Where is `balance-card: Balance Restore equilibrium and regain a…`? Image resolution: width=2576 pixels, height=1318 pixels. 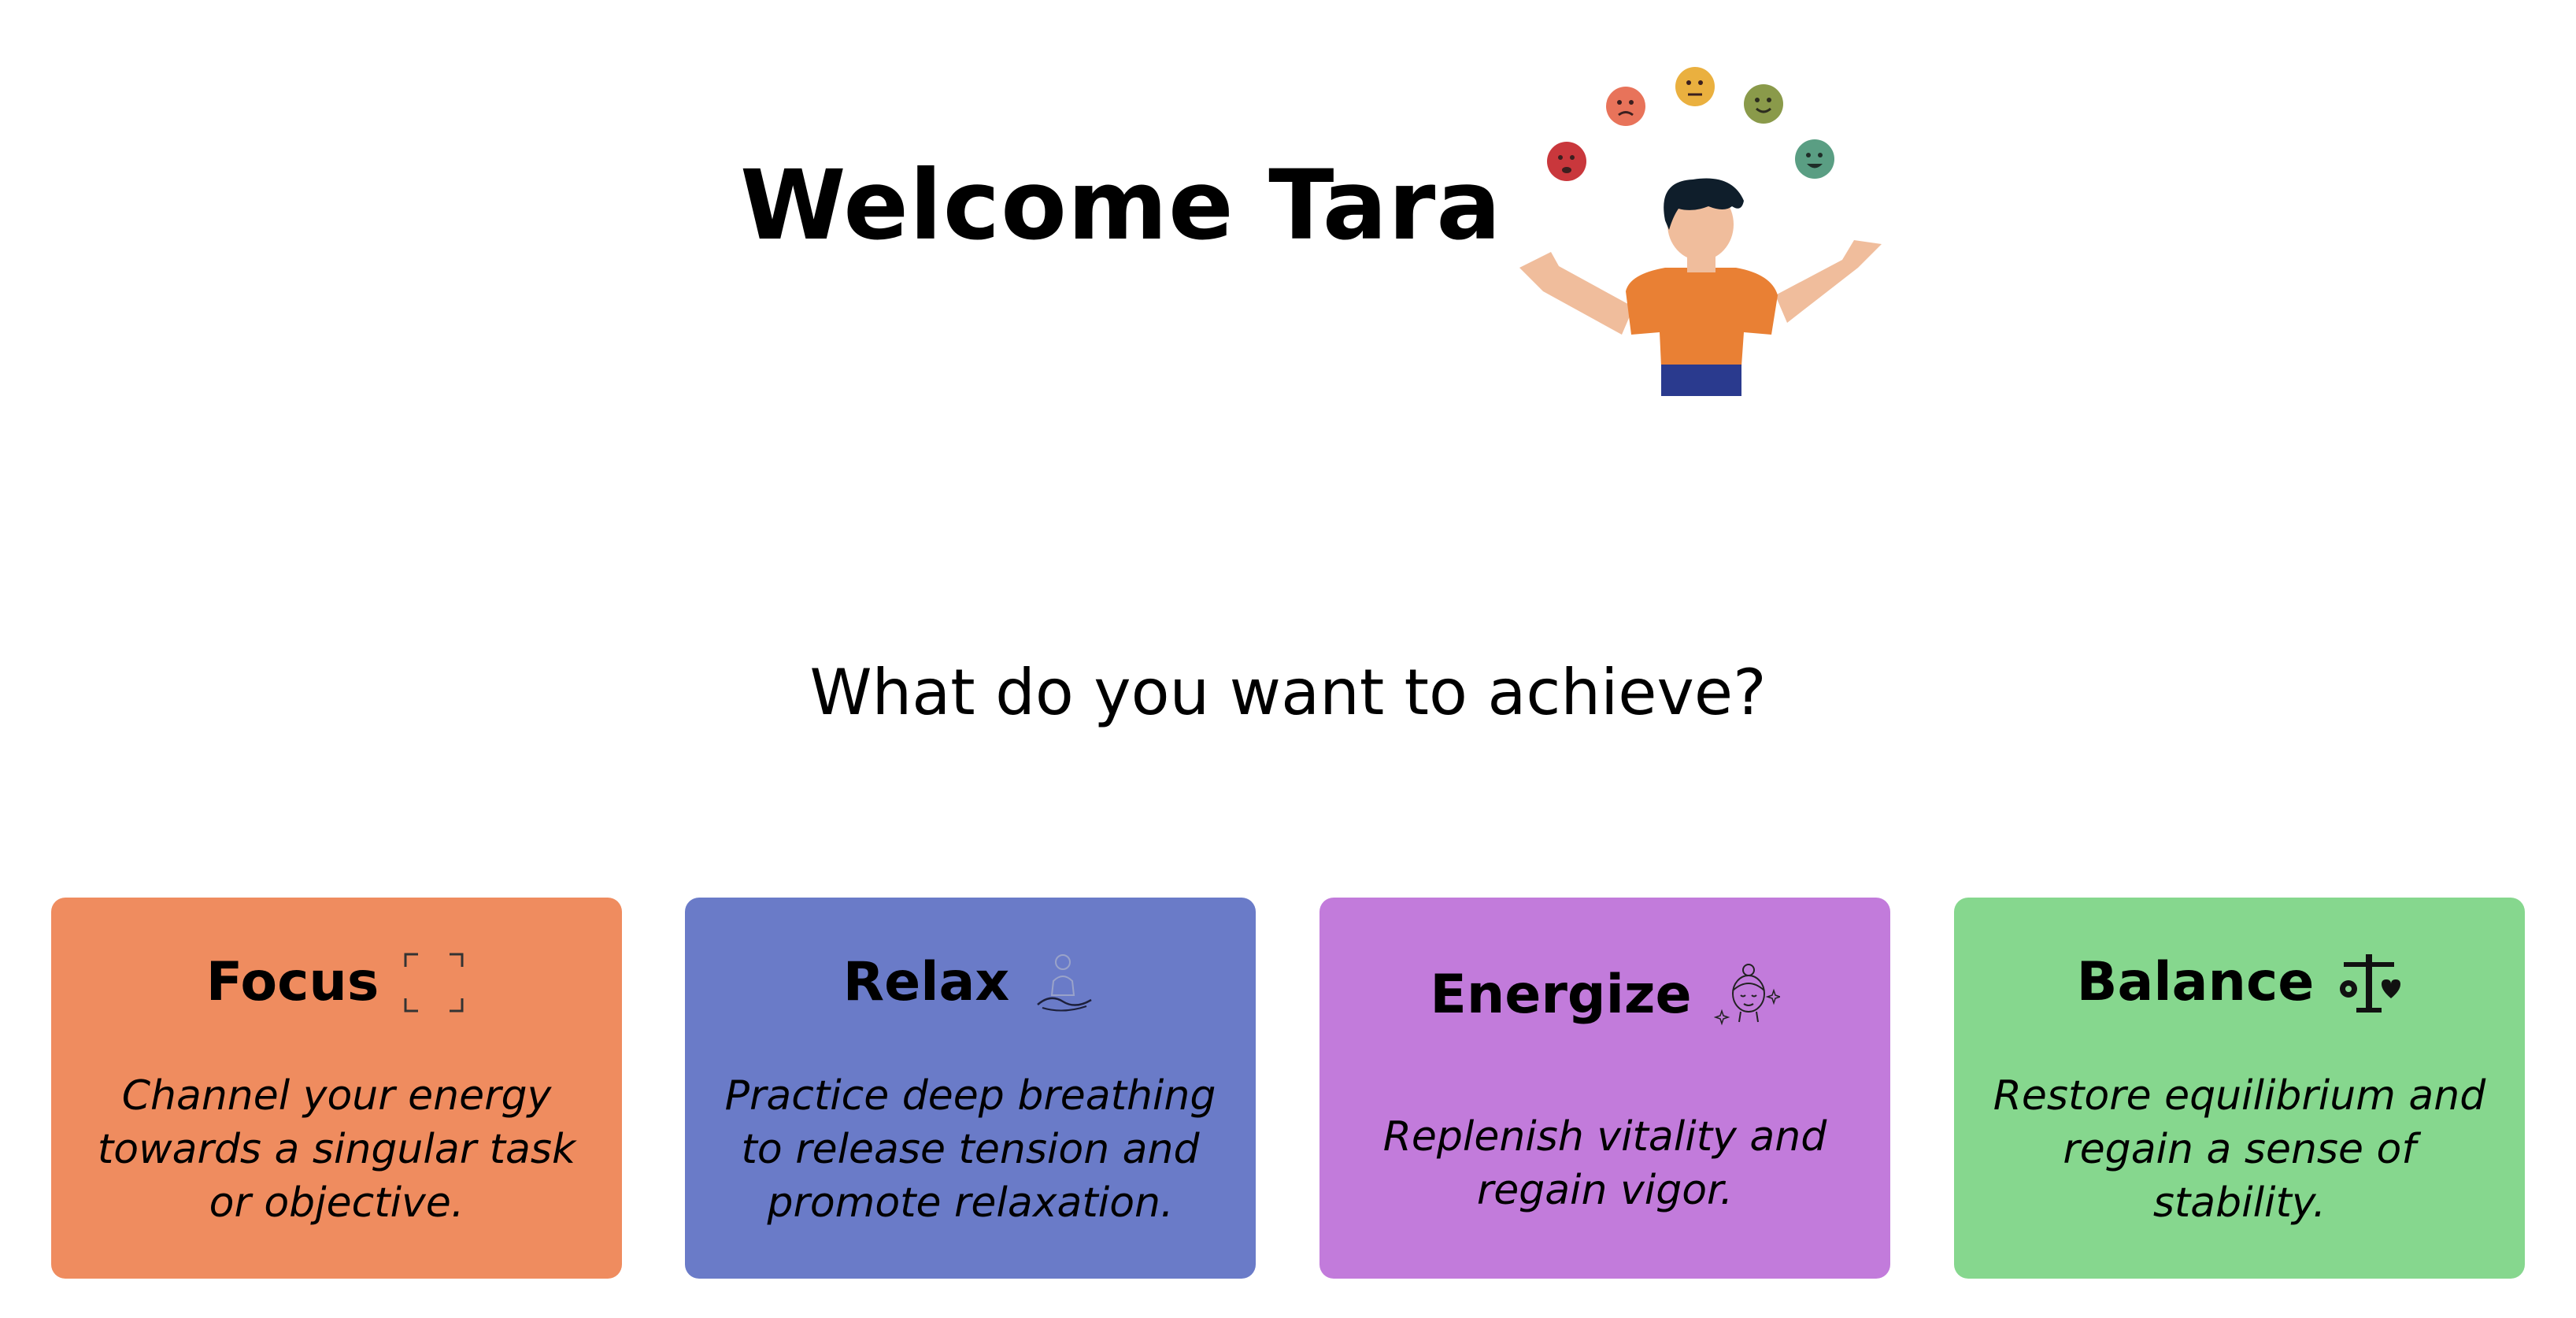
balance-card: Balance Restore equilibrium and regain a… is located at coordinates (2239, 1088).